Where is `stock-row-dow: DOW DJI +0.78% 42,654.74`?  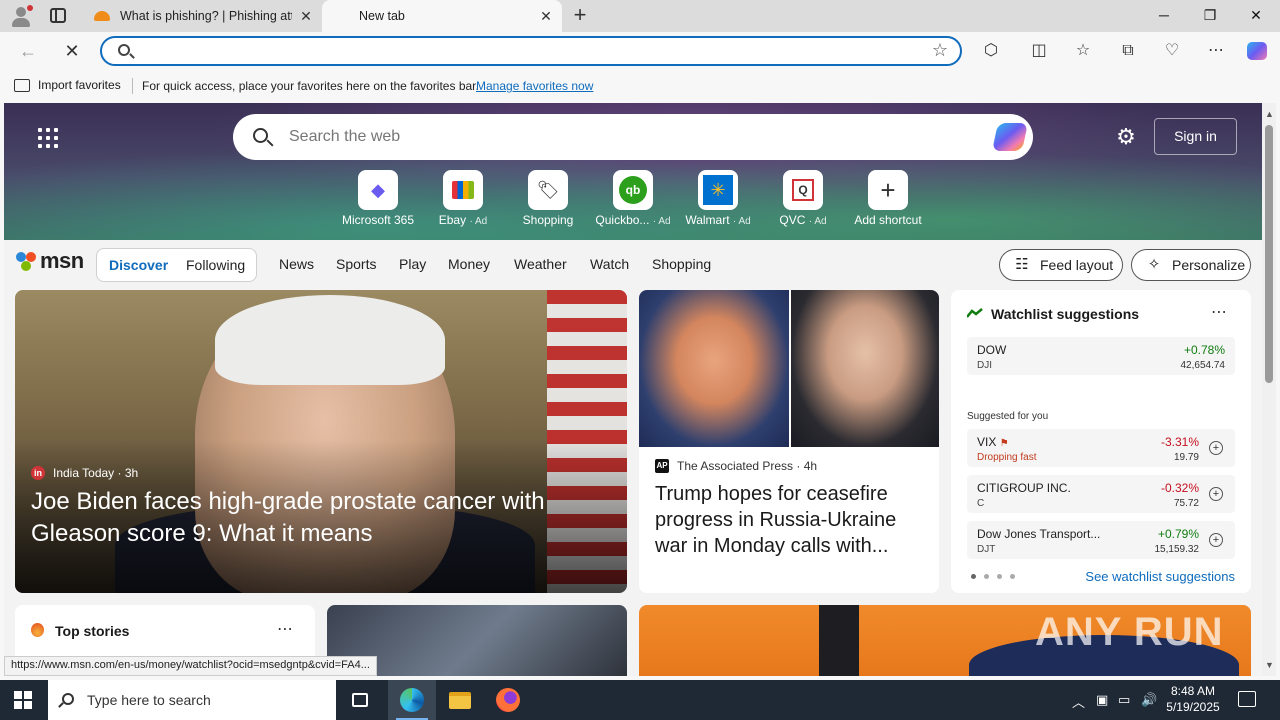 stock-row-dow: DOW DJI +0.78% 42,654.74 is located at coordinates (1101, 356).